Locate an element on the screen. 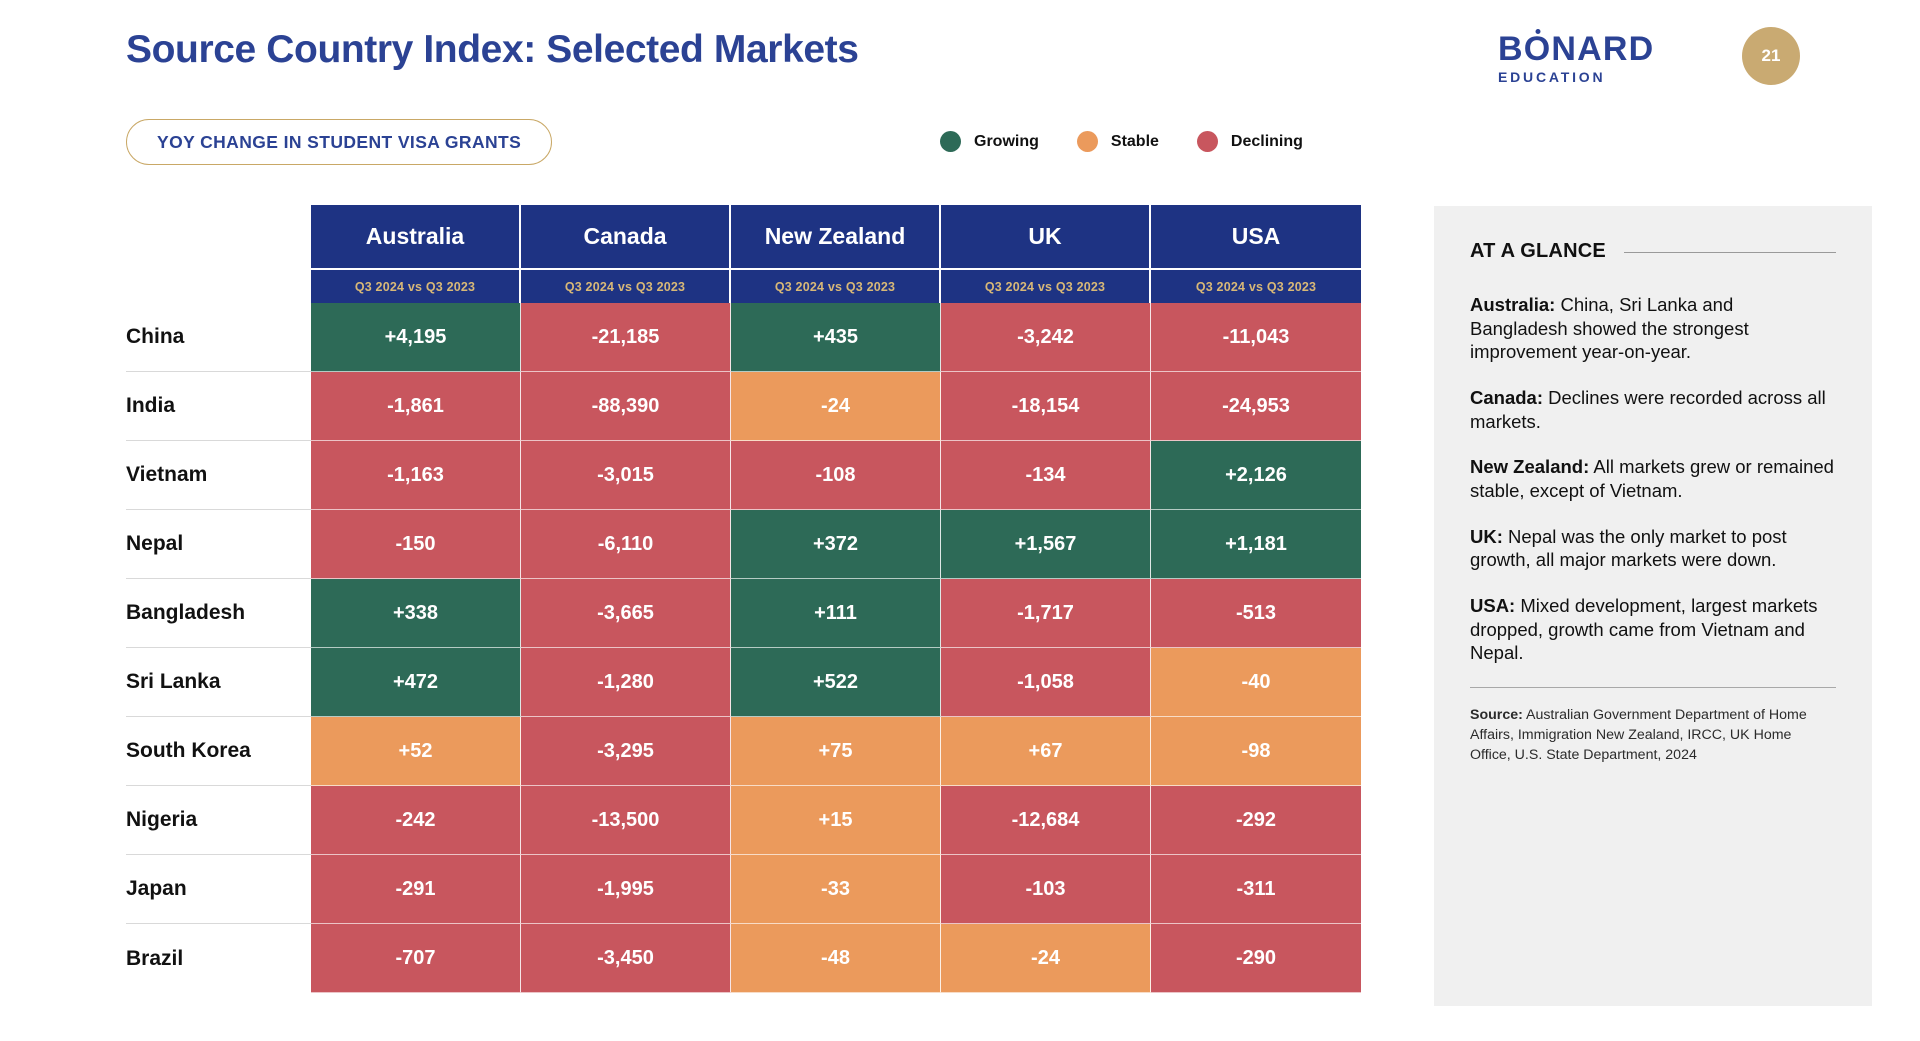  glance-note-market: USA: is located at coordinates (1493, 606).